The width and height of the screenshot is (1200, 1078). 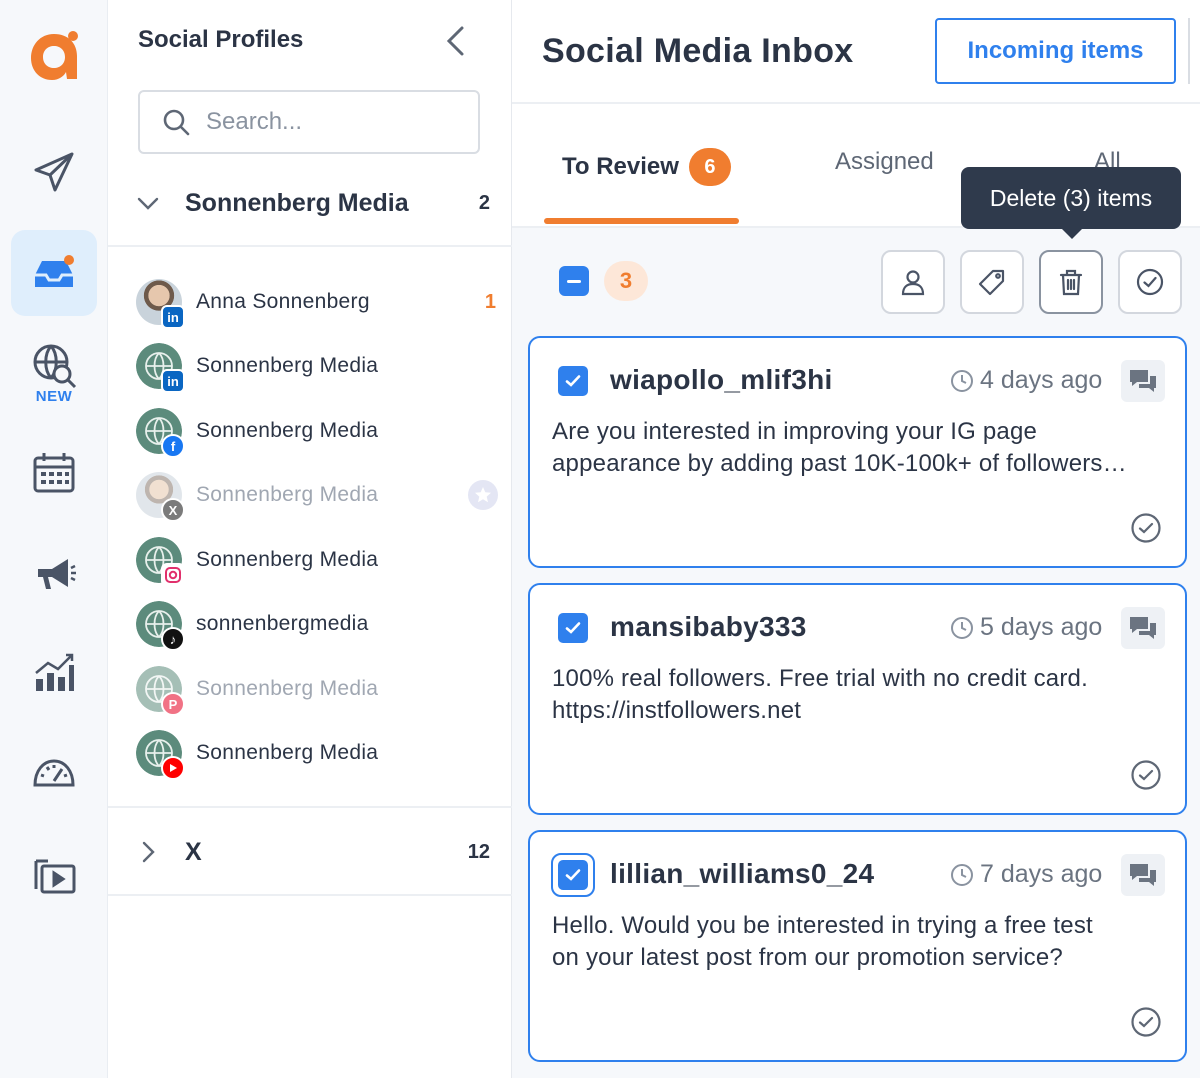 What do you see at coordinates (1055, 51) in the screenshot?
I see `incoming-items-button: Incoming items` at bounding box center [1055, 51].